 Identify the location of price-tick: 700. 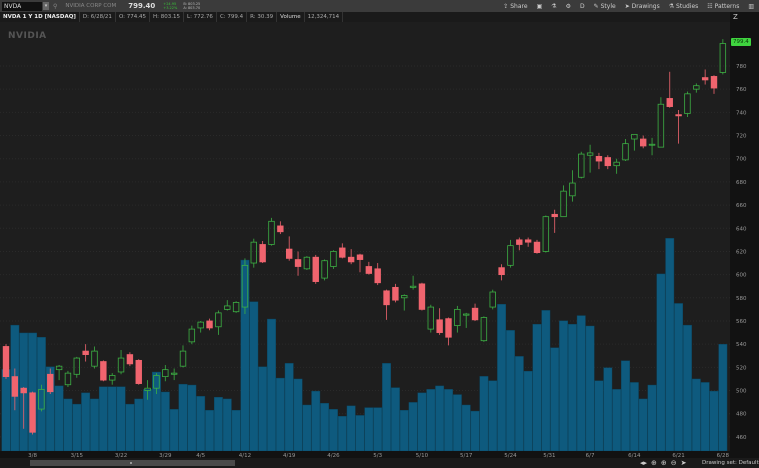
(741, 160).